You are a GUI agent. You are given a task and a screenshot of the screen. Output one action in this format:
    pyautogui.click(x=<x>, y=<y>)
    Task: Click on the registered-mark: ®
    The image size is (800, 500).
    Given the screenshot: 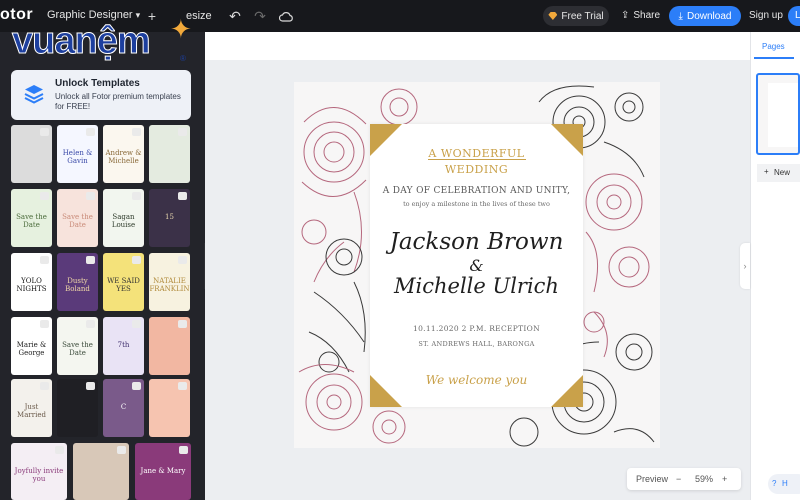 What is the action you would take?
    pyautogui.click(x=183, y=58)
    